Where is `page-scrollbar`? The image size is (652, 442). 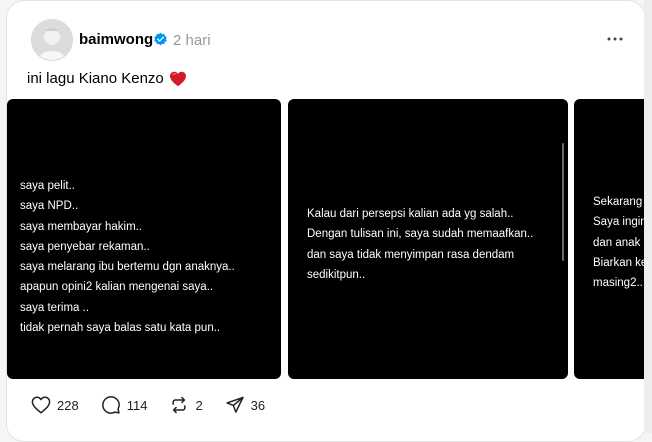
page-scrollbar is located at coordinates (648, 216).